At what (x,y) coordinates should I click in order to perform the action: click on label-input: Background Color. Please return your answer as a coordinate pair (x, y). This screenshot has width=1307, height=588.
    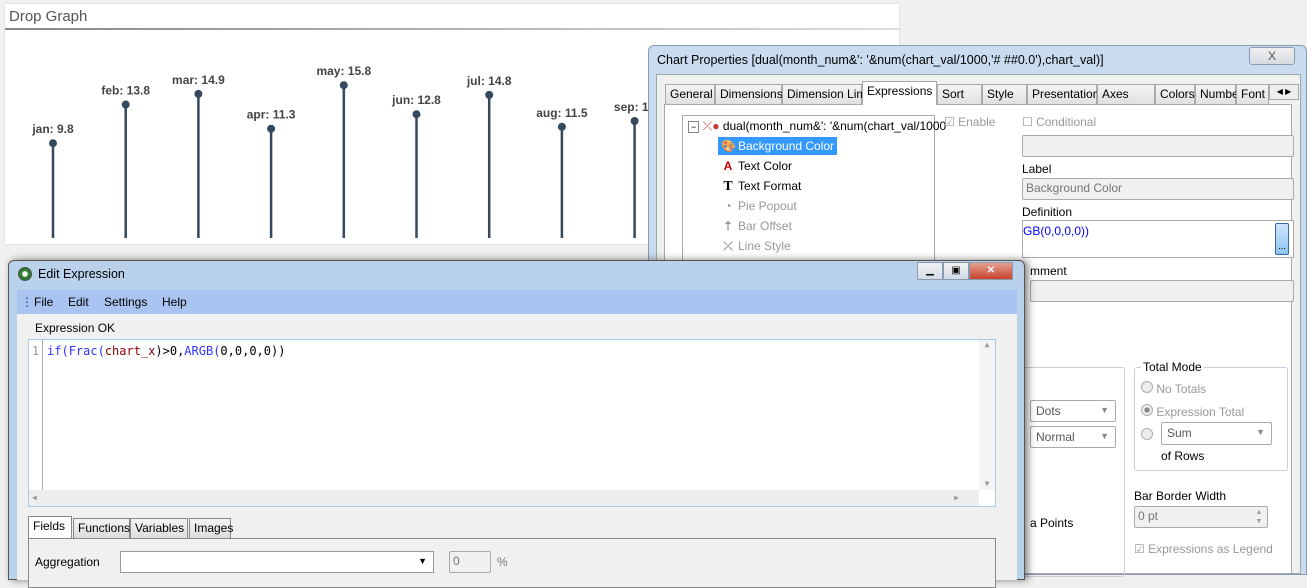
    Looking at the image, I should click on (1158, 189).